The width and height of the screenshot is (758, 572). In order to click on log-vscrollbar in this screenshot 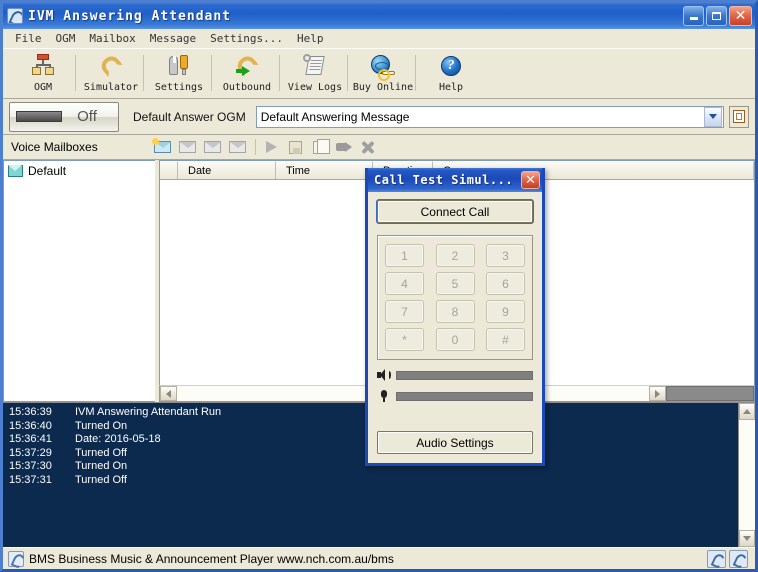, I will do `click(746, 475)`.